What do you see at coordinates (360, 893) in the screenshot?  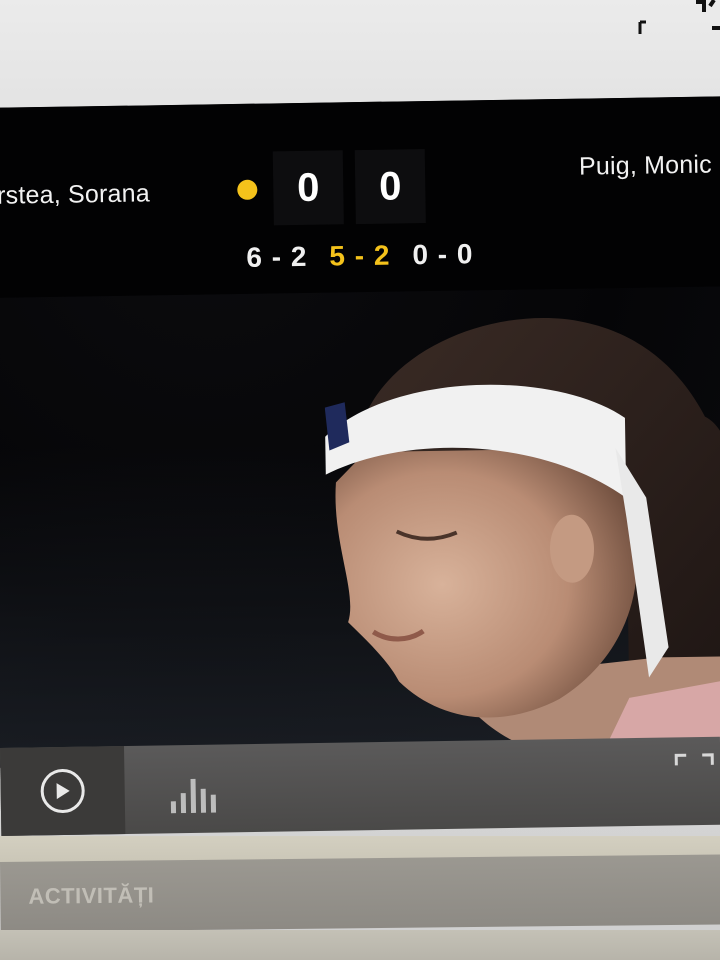 I see `activity-tab-bar: ACTIVITĂȚI` at bounding box center [360, 893].